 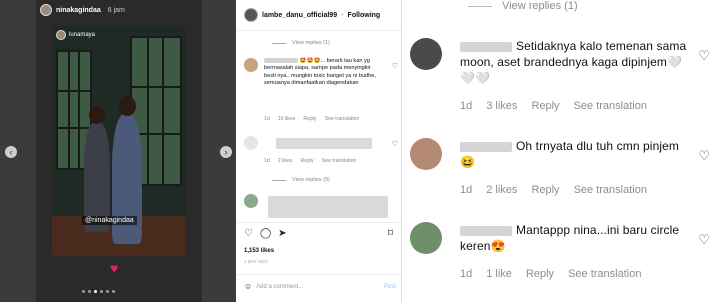 I want to click on photo-mention-tag: @ninakagindaa, so click(x=109, y=220).